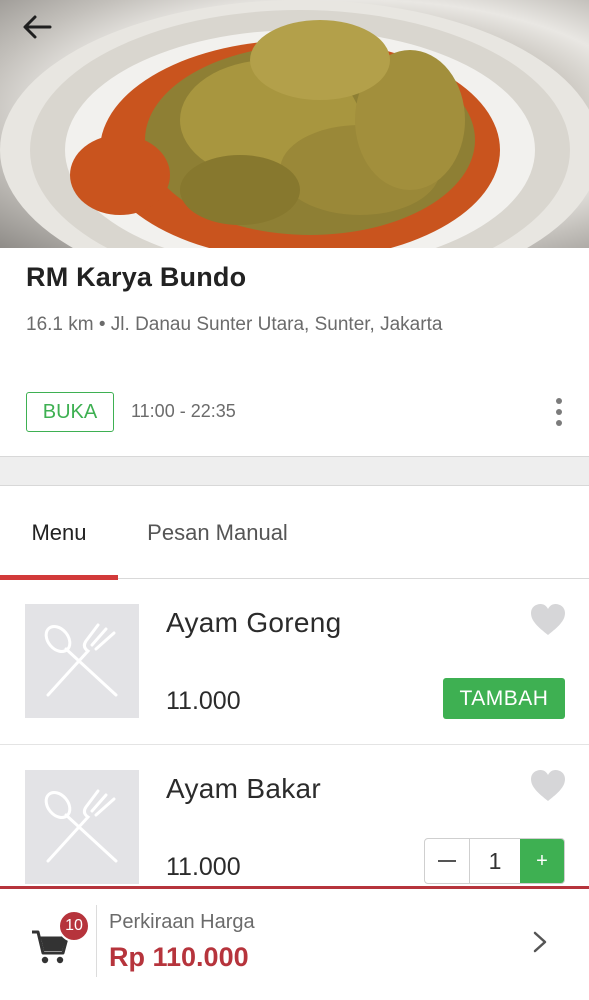 The width and height of the screenshot is (589, 1000). I want to click on tab-bar: Menu Pesan Manual, so click(294, 533).